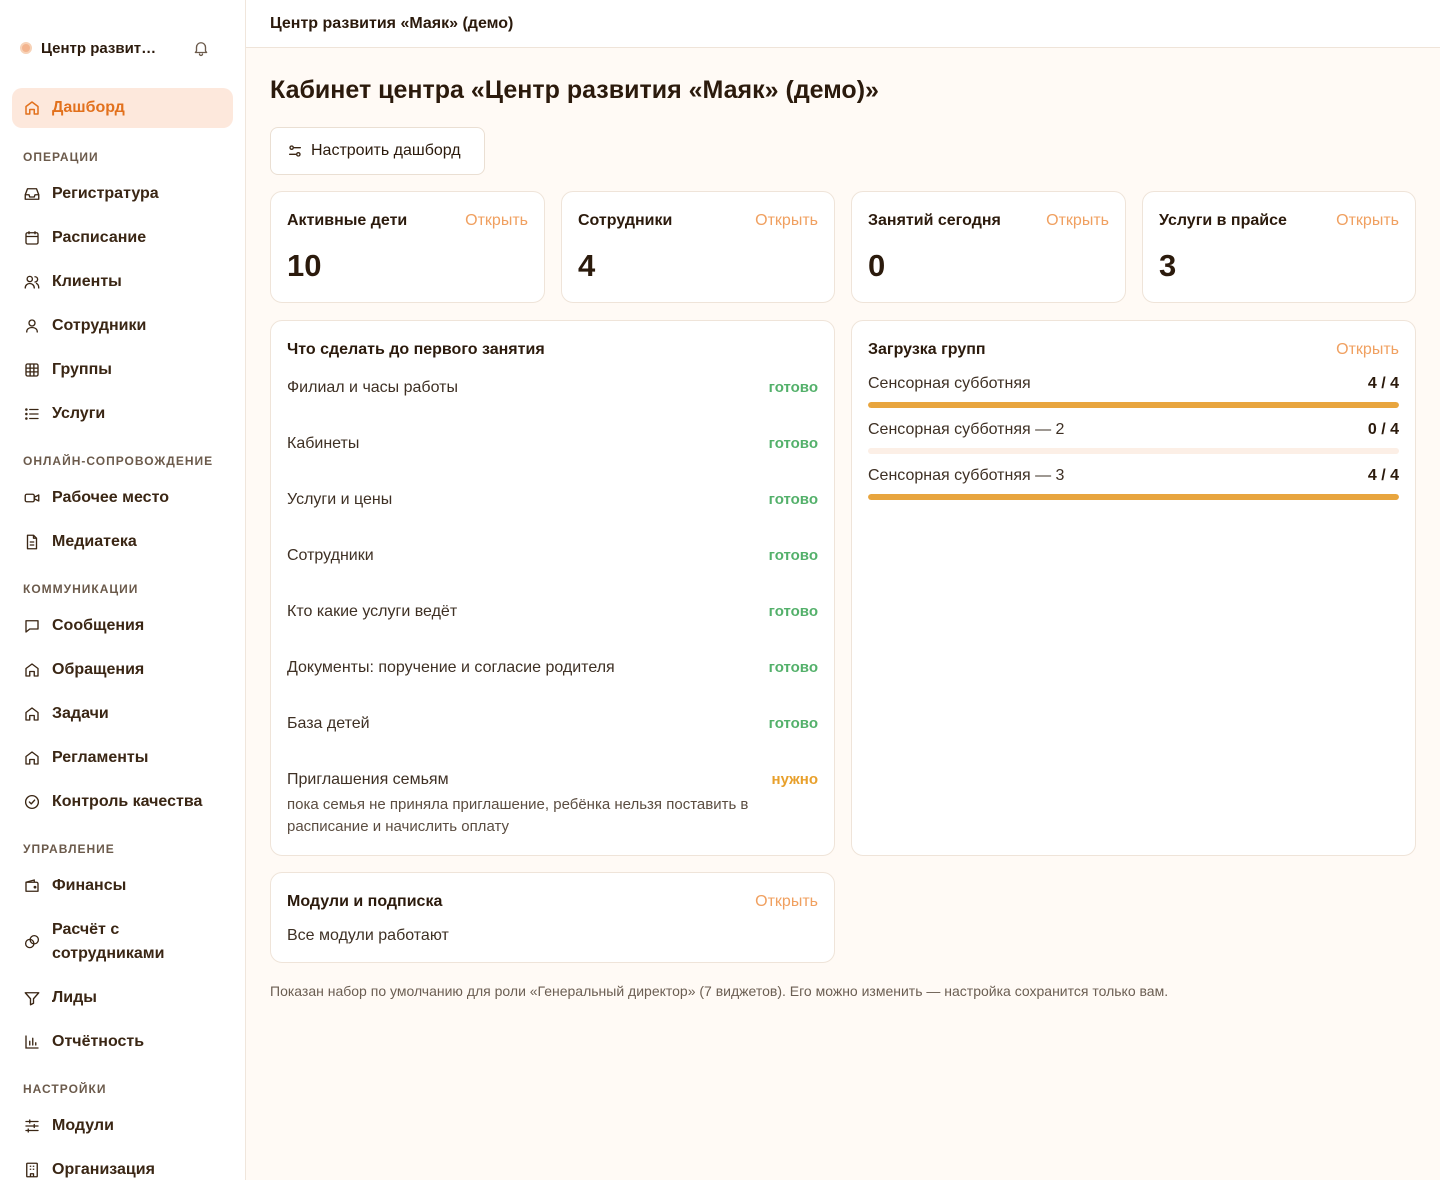 The image size is (1440, 1180). I want to click on sidebar-item-dashboard: Дашборд, so click(122, 108).